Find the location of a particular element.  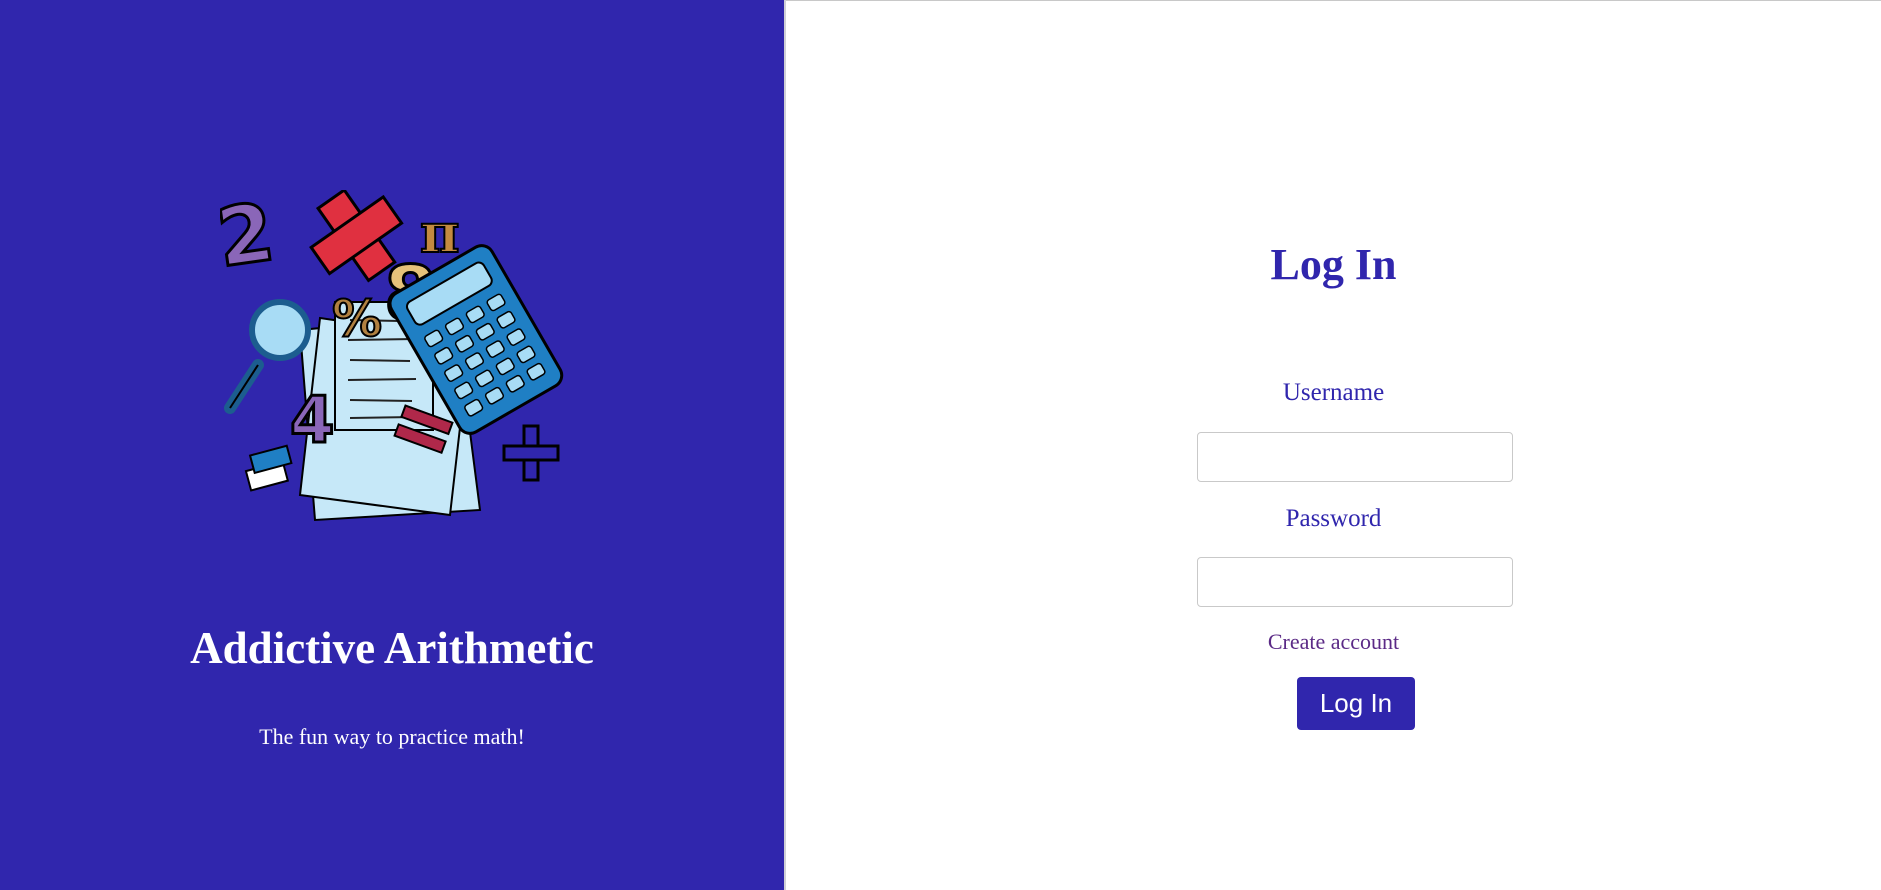

eraser-icon is located at coordinates (268, 468).